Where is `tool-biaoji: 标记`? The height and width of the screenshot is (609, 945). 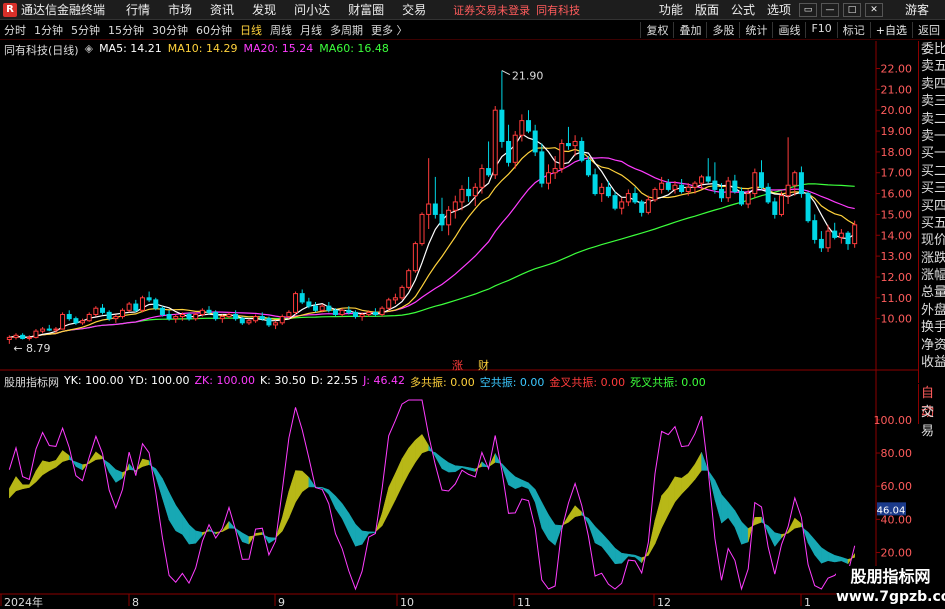 tool-biaoji: 标记 is located at coordinates (853, 30).